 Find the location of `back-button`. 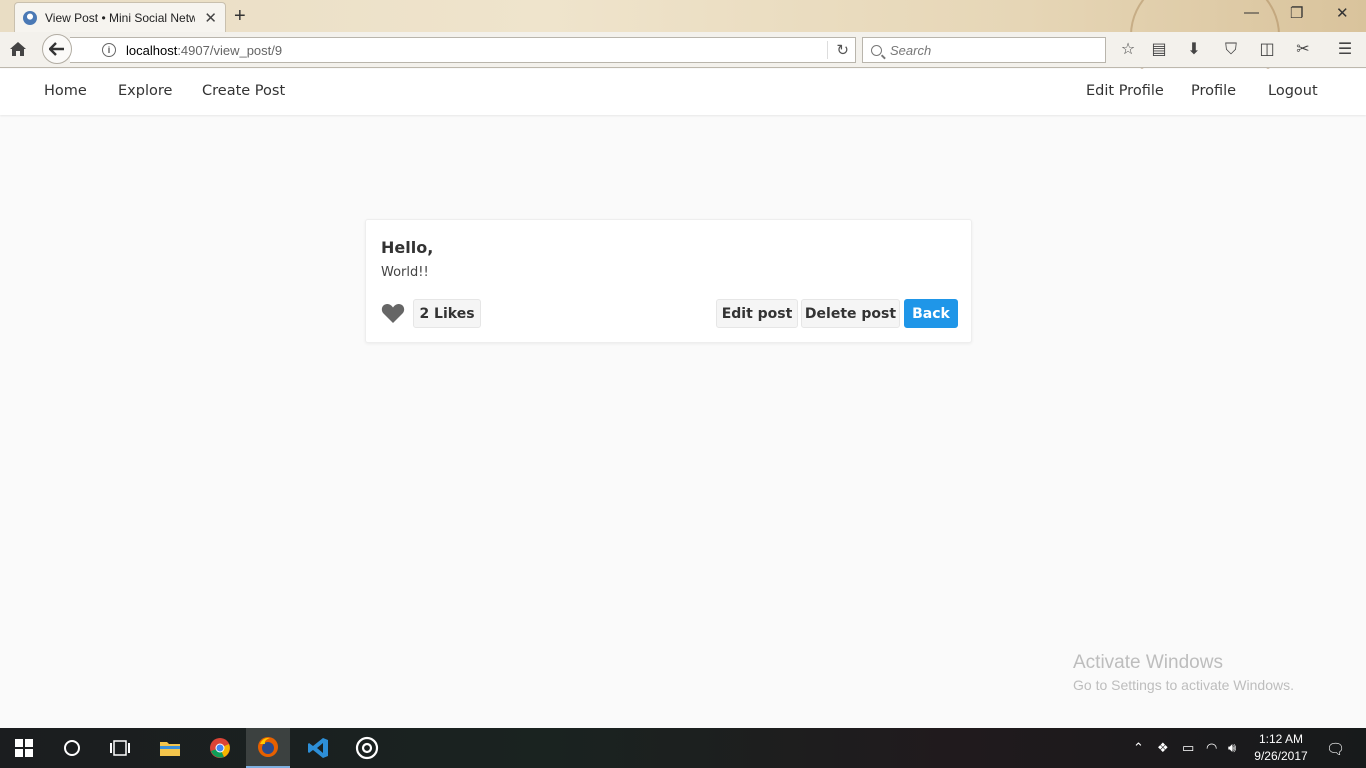

back-button is located at coordinates (57, 49).